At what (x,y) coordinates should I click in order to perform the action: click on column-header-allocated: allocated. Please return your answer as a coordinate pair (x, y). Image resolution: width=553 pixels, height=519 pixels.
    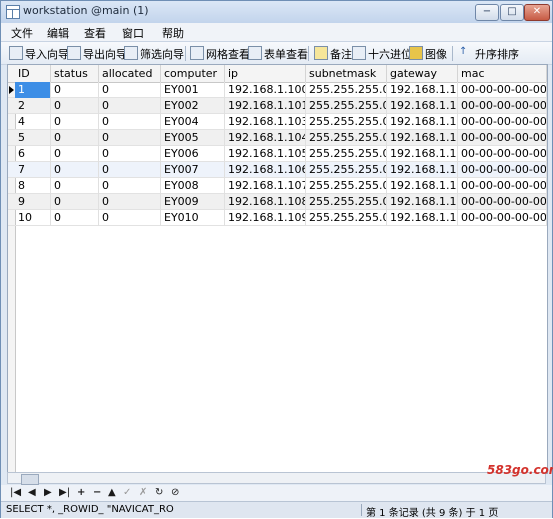
    Looking at the image, I should click on (130, 73).